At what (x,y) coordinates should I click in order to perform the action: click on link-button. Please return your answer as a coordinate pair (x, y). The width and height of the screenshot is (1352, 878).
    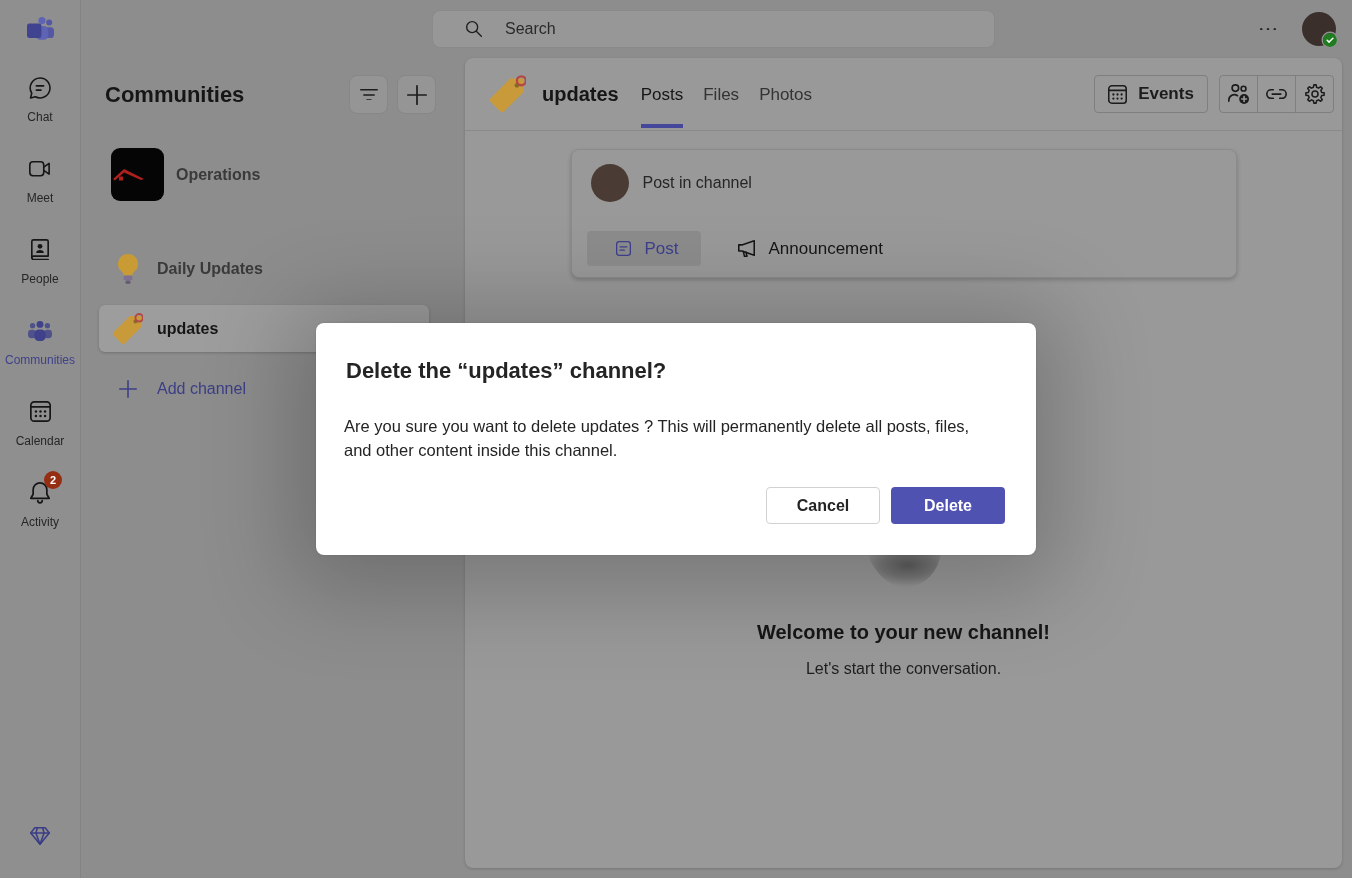
    Looking at the image, I should click on (1276, 94).